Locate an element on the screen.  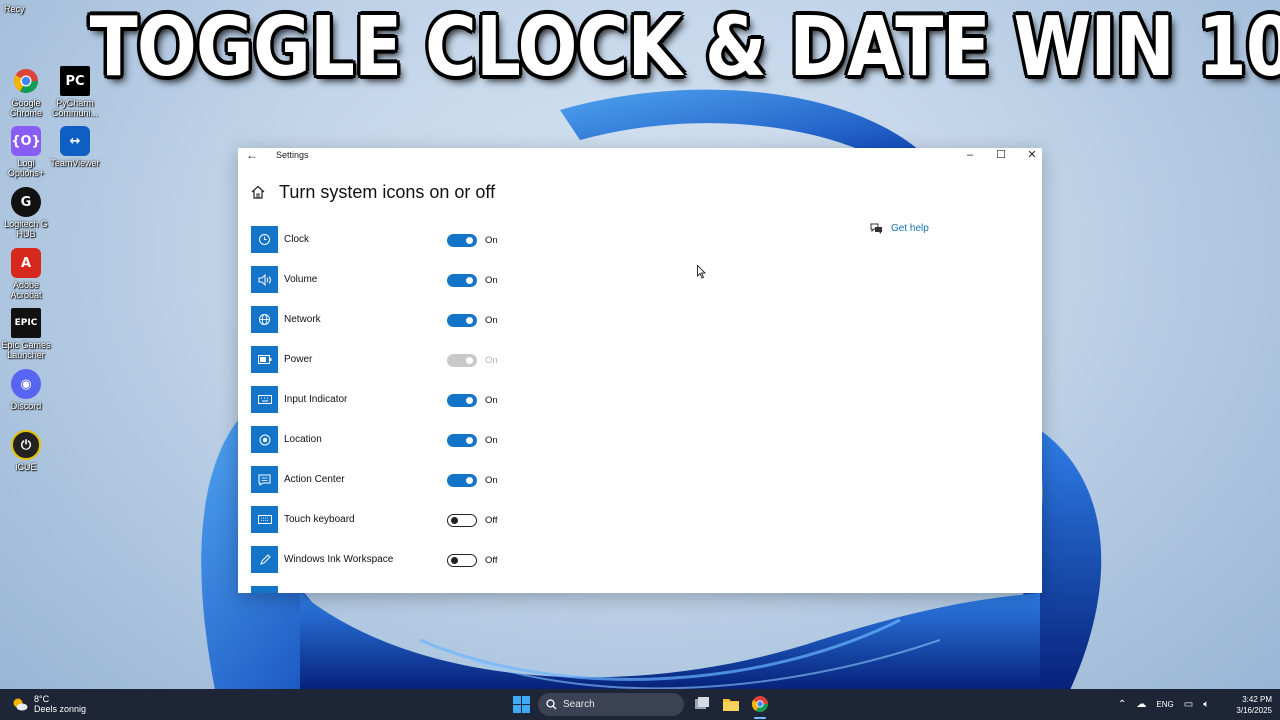
input-indicator-toggle is located at coordinates (462, 400).